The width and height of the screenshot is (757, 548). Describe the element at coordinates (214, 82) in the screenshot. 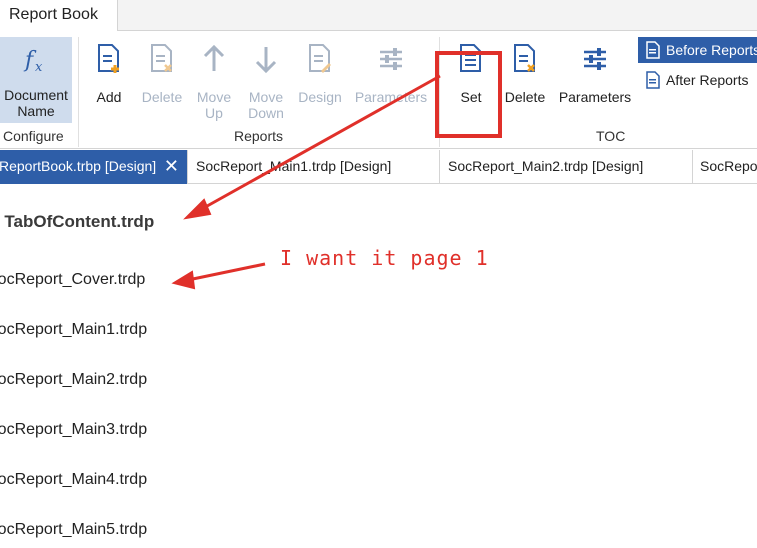

I see `move-up-button: Move Up` at that location.